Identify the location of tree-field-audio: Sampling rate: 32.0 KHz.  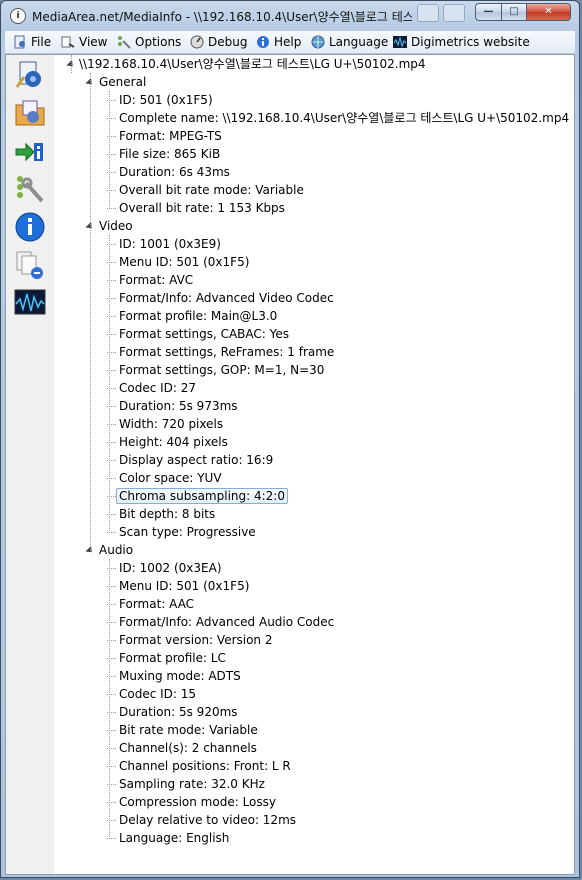
(186, 784).